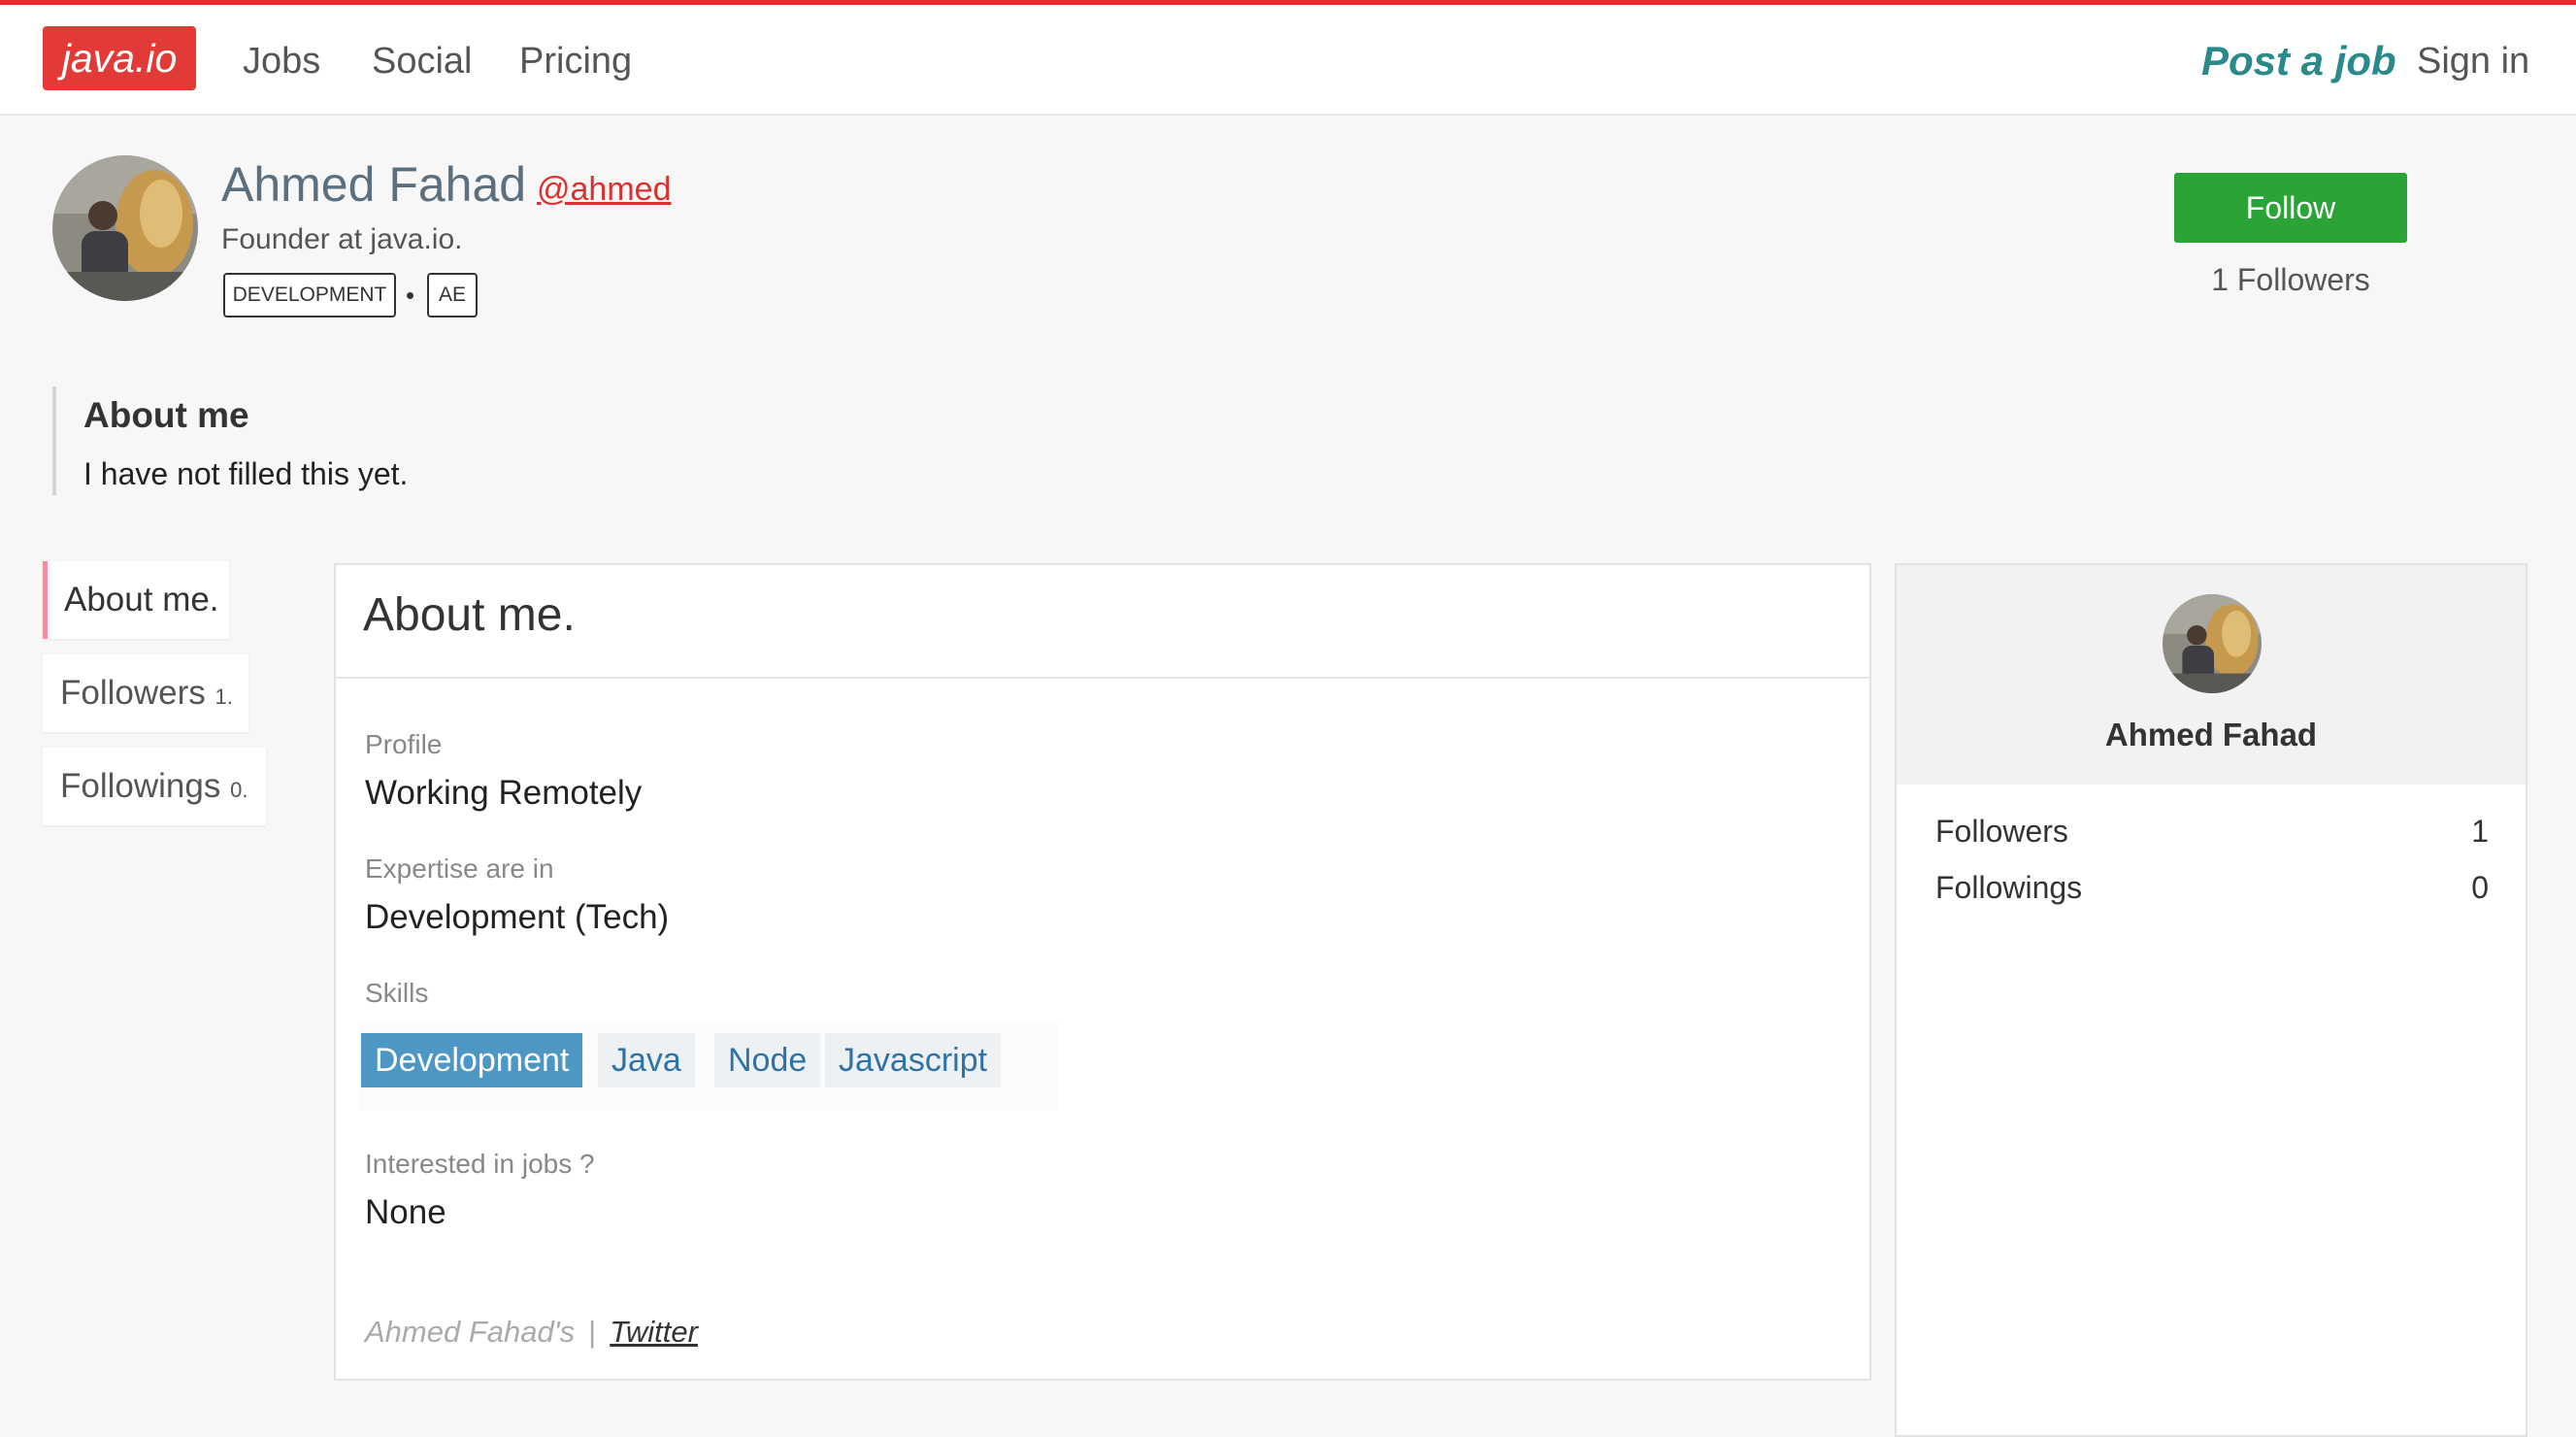 This screenshot has height=1437, width=2576. Describe the element at coordinates (2290, 279) in the screenshot. I see `followers-count: 1 Followers` at that location.